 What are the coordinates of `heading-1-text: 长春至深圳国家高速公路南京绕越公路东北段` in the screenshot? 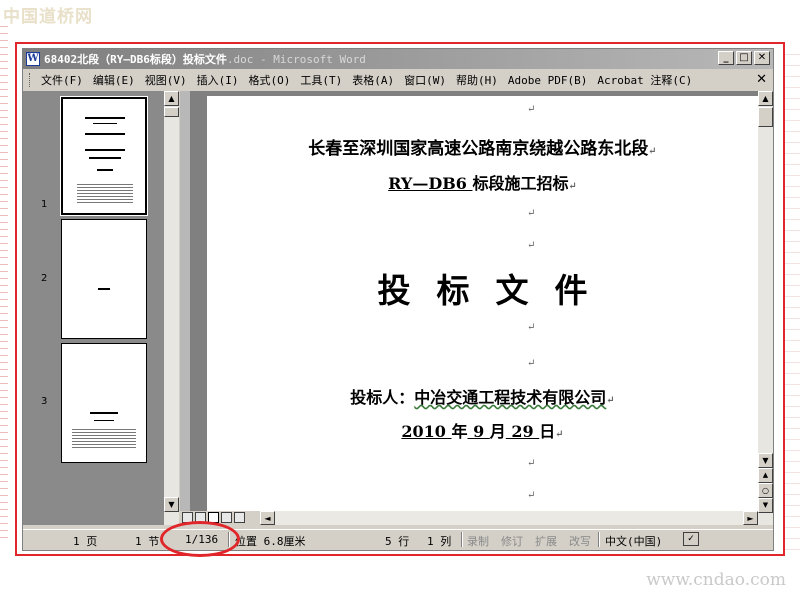 It's located at (478, 149).